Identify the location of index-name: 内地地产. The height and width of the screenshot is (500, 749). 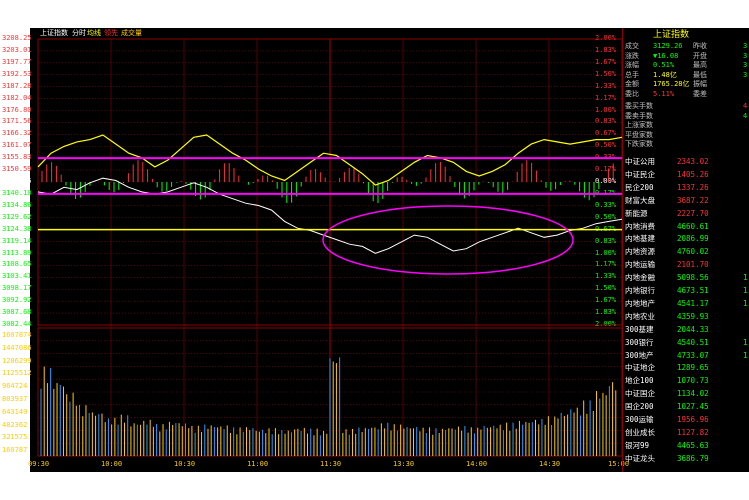
(640, 303).